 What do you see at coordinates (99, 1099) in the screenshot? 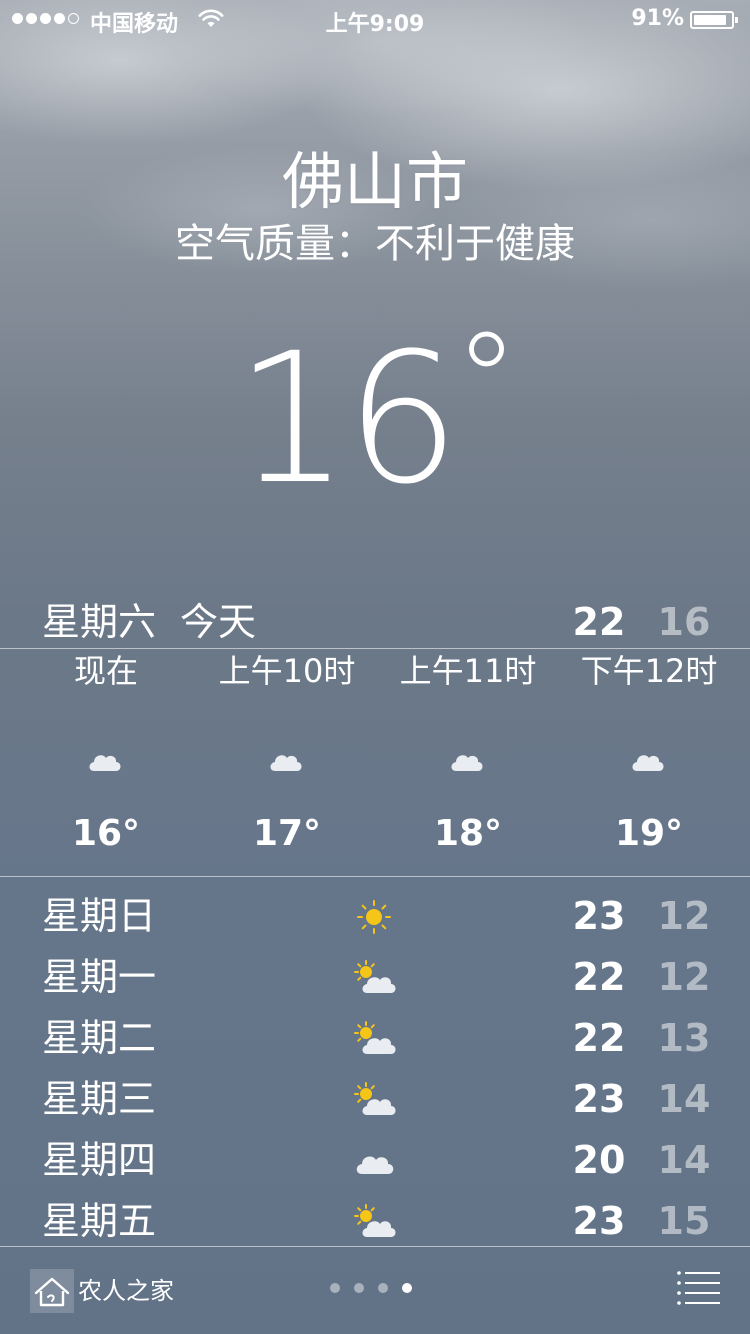
I see `weekday: 星期三` at bounding box center [99, 1099].